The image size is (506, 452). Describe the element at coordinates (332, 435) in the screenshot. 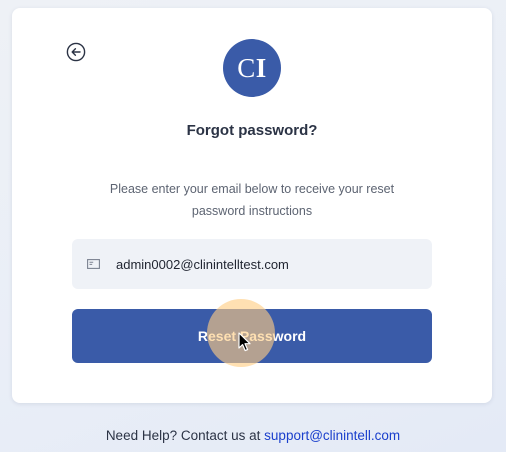

I see `support-email-link: support@clinintell.com` at that location.